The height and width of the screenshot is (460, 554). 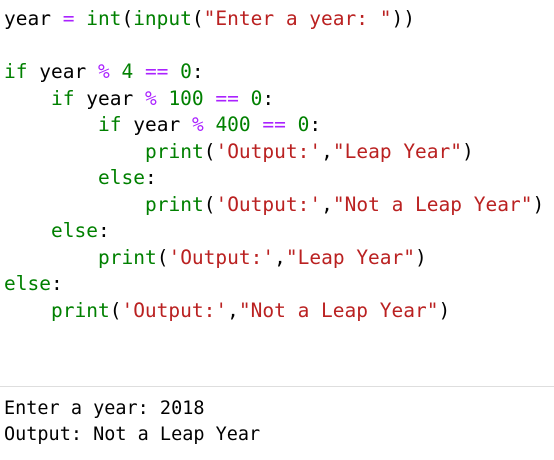 I want to click on output-line-result: Output: Not a Leap Year, so click(x=132, y=434).